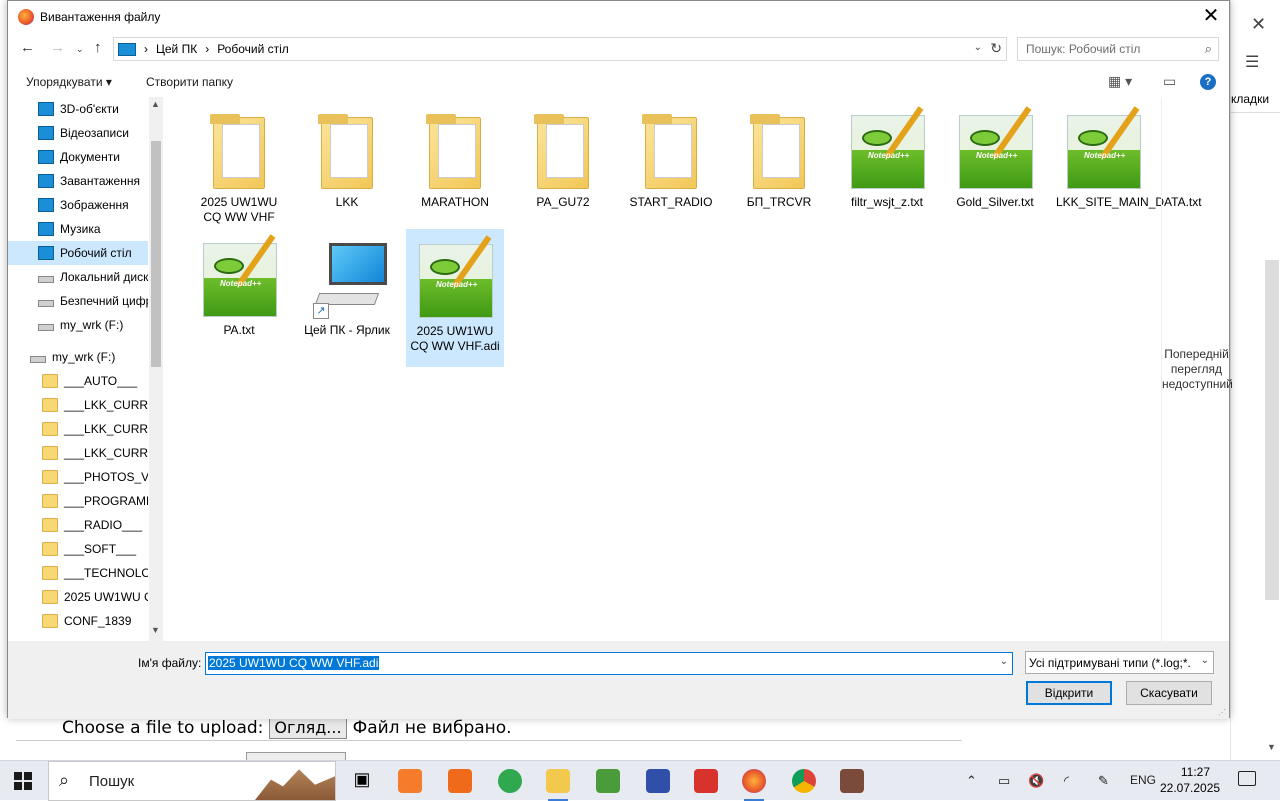 Image resolution: width=1280 pixels, height=801 pixels. What do you see at coordinates (98, 47) in the screenshot?
I see `up-icon: ↑` at bounding box center [98, 47].